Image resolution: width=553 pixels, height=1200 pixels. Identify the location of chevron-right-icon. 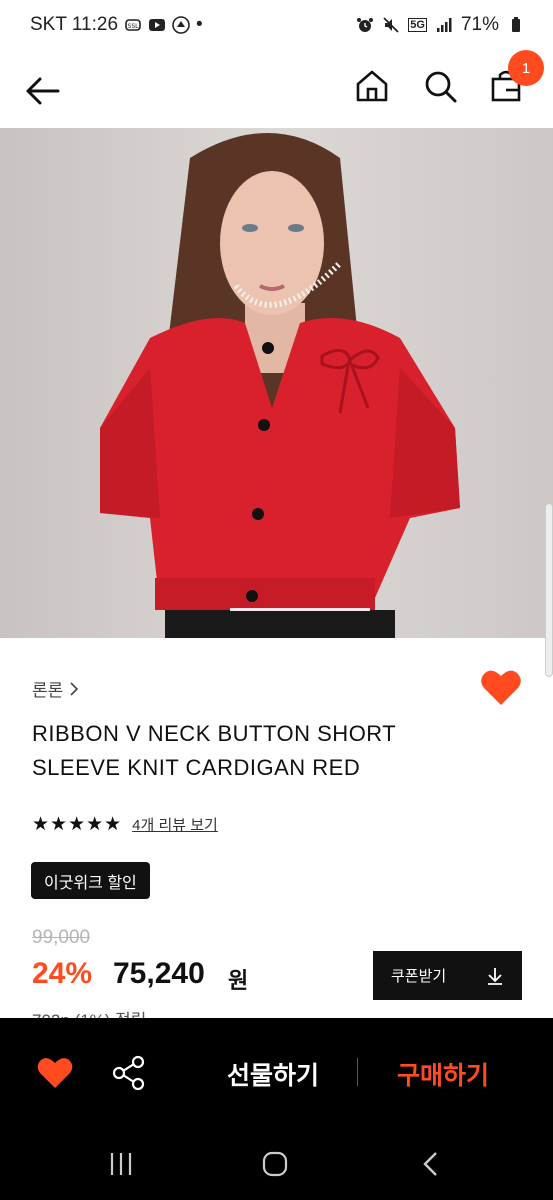
(74, 688).